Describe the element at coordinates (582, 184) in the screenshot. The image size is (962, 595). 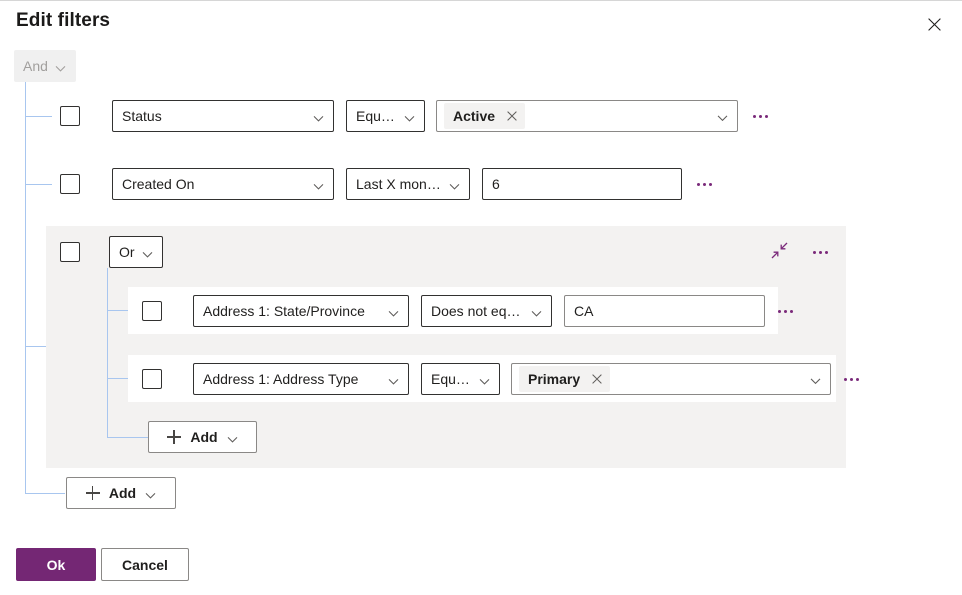
I see `value-input: 6` at that location.